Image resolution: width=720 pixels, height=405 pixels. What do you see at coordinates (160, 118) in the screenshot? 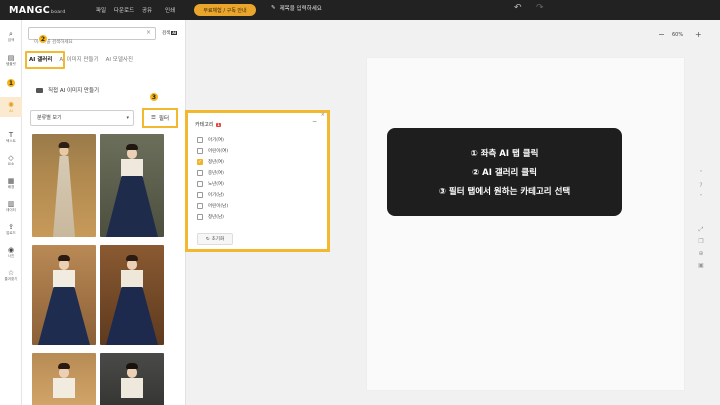
I see `filter-button: ☰ 필터` at bounding box center [160, 118].